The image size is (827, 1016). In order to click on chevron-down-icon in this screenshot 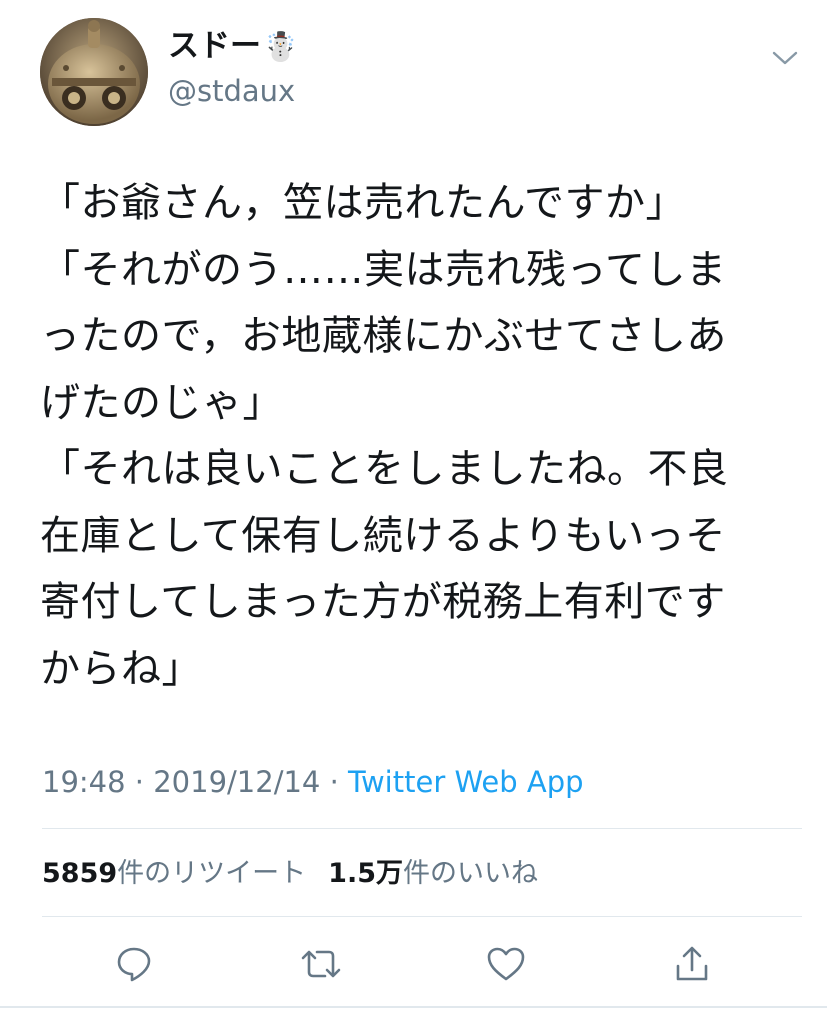, I will do `click(785, 58)`.